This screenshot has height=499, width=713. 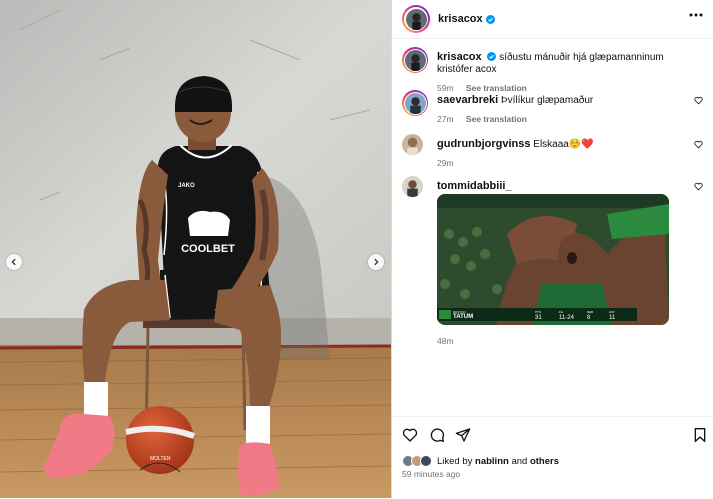 What do you see at coordinates (567, 318) in the screenshot?
I see `gif-stat-value: 11-24` at bounding box center [567, 318].